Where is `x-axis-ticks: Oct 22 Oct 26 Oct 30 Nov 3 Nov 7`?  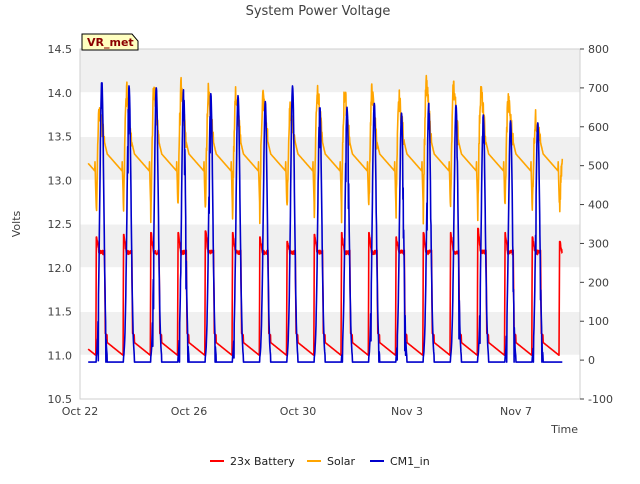 x-axis-ticks: Oct 22 Oct 26 Oct 30 Nov 3 Nov 7 is located at coordinates (297, 411).